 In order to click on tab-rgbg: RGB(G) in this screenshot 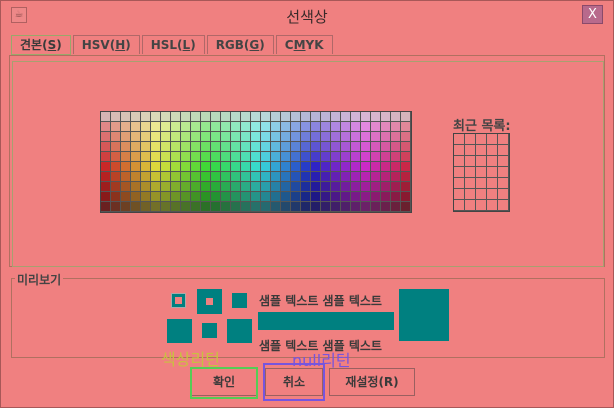, I will do `click(240, 44)`.